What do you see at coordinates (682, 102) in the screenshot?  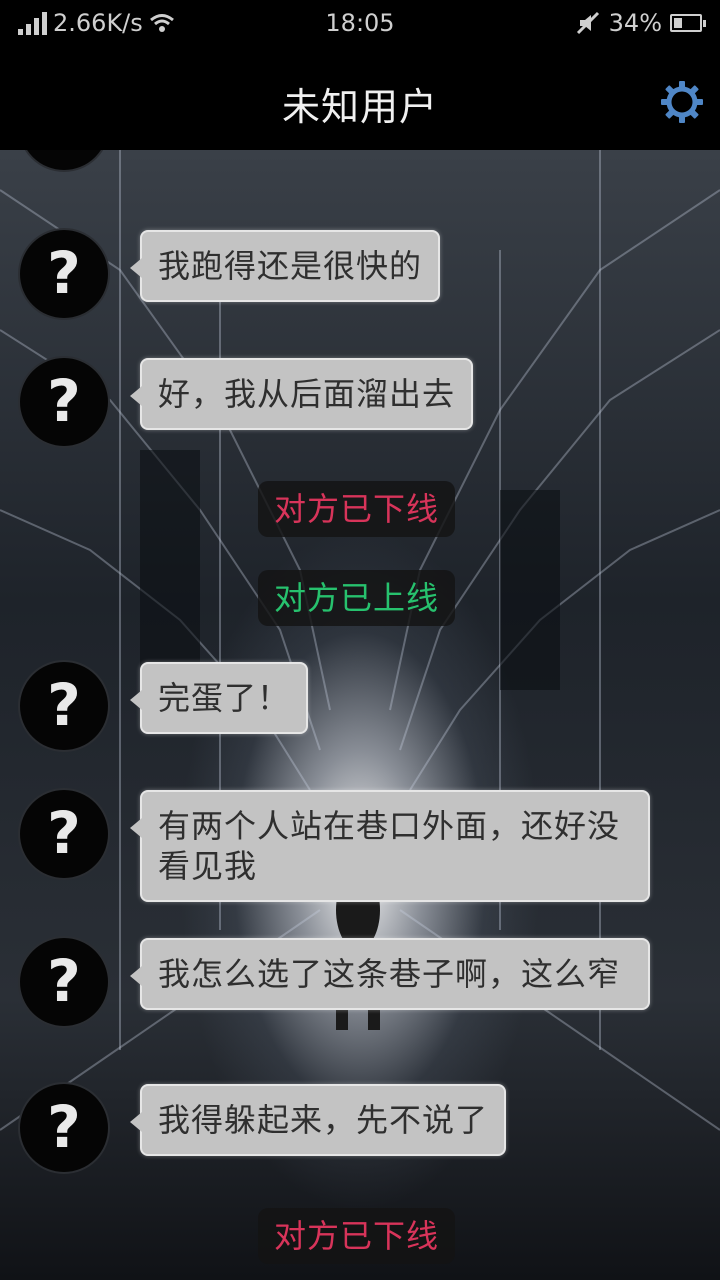 I see `gear-icon` at bounding box center [682, 102].